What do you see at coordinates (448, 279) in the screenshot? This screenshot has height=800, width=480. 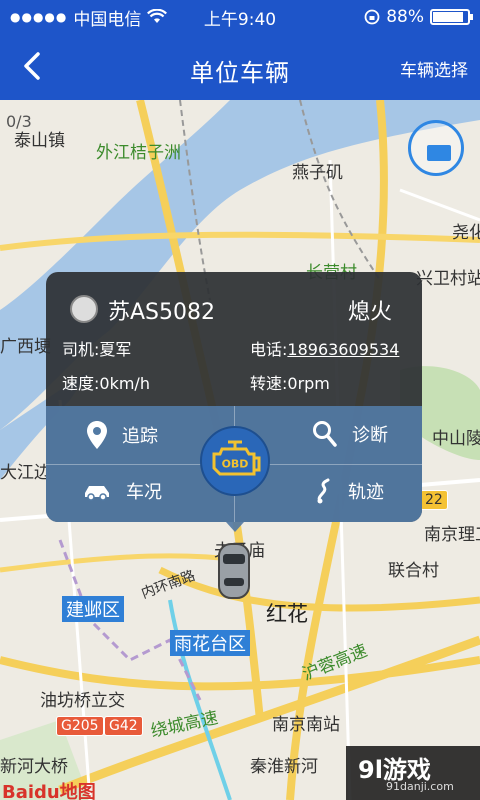 I see `map-label: 兴卫村站` at bounding box center [448, 279].